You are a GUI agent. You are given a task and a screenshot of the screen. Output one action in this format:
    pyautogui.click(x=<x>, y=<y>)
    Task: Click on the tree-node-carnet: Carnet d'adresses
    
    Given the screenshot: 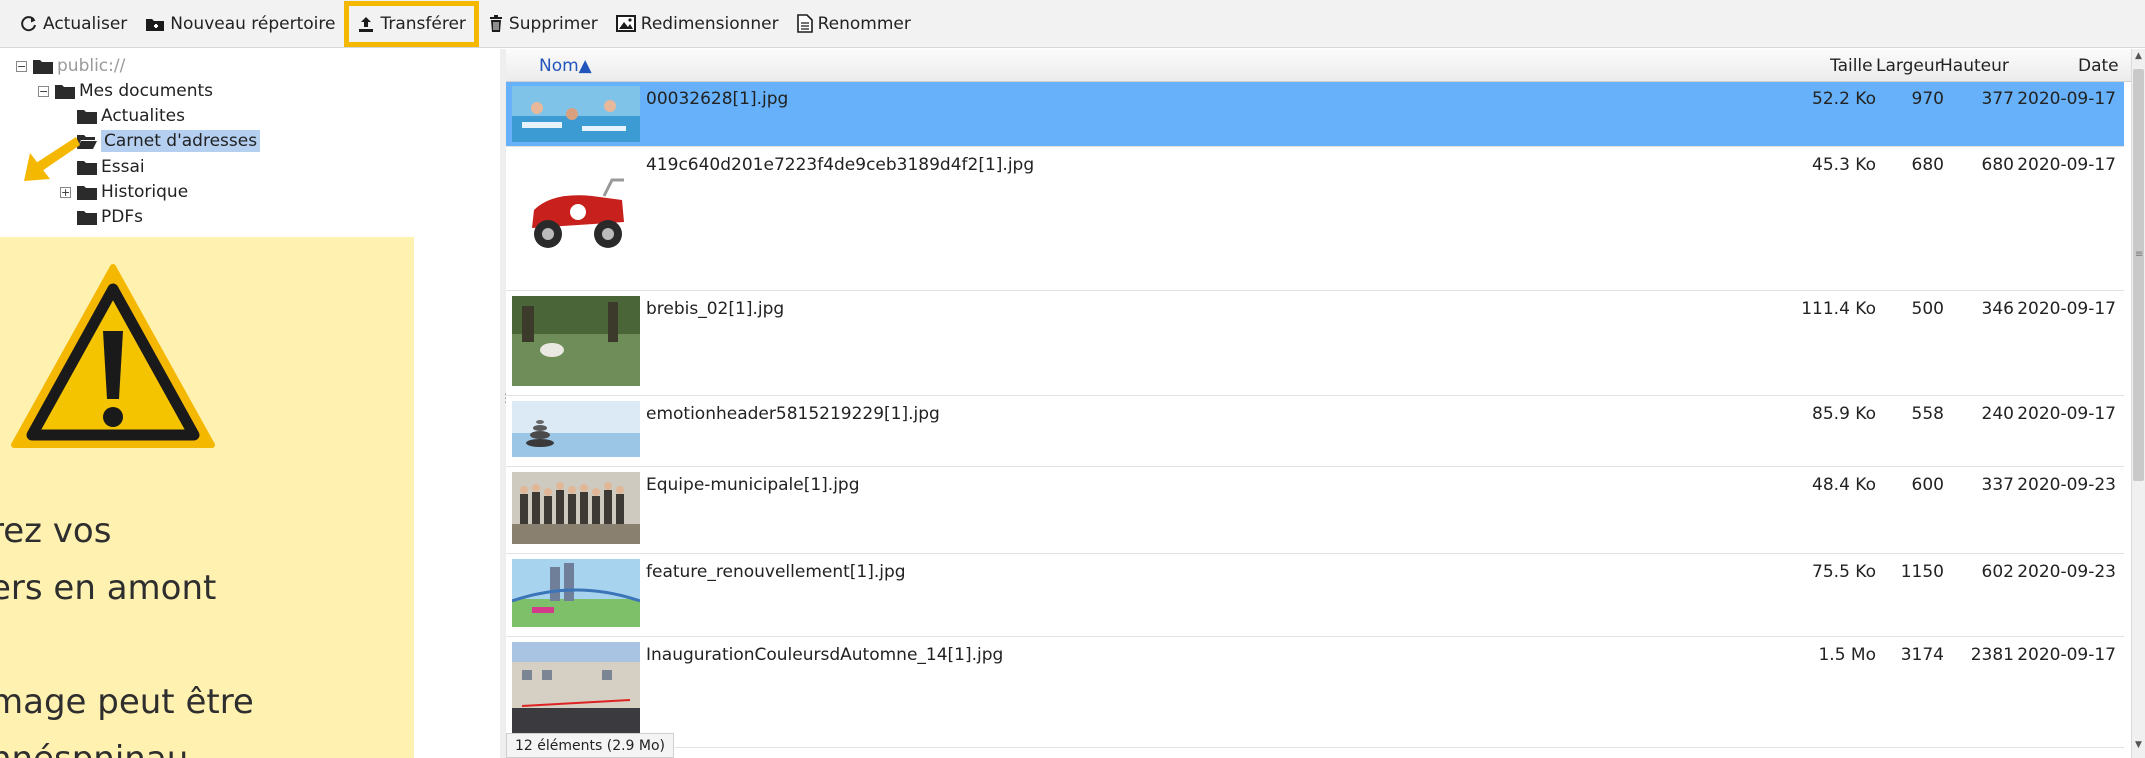 What is the action you would take?
    pyautogui.click(x=169, y=141)
    